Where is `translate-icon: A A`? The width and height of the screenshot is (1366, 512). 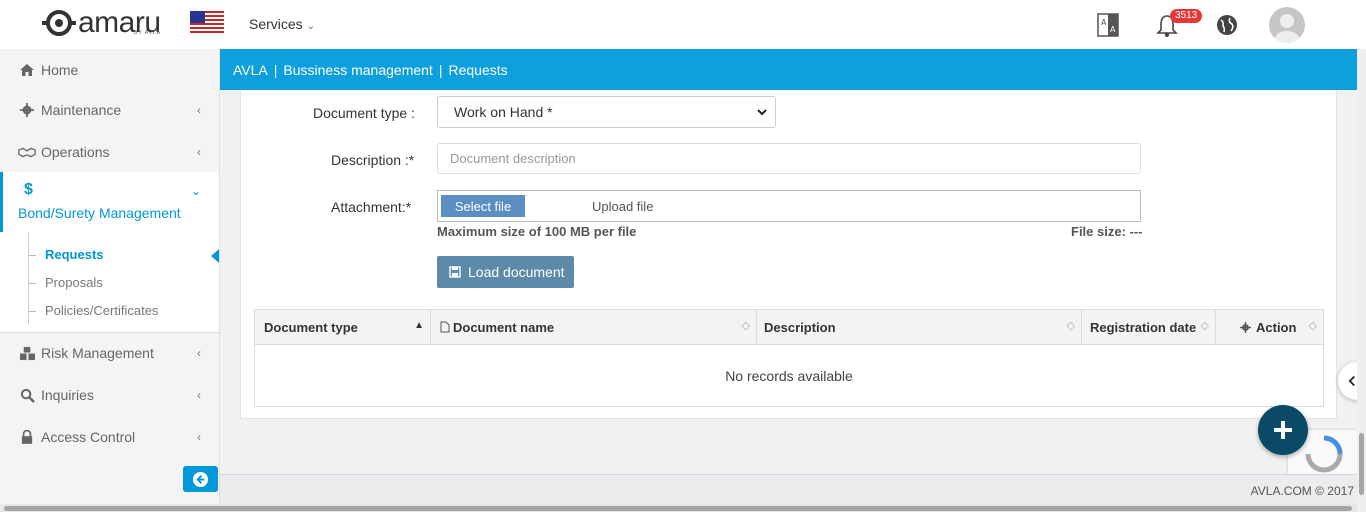
translate-icon: A A is located at coordinates (1108, 25).